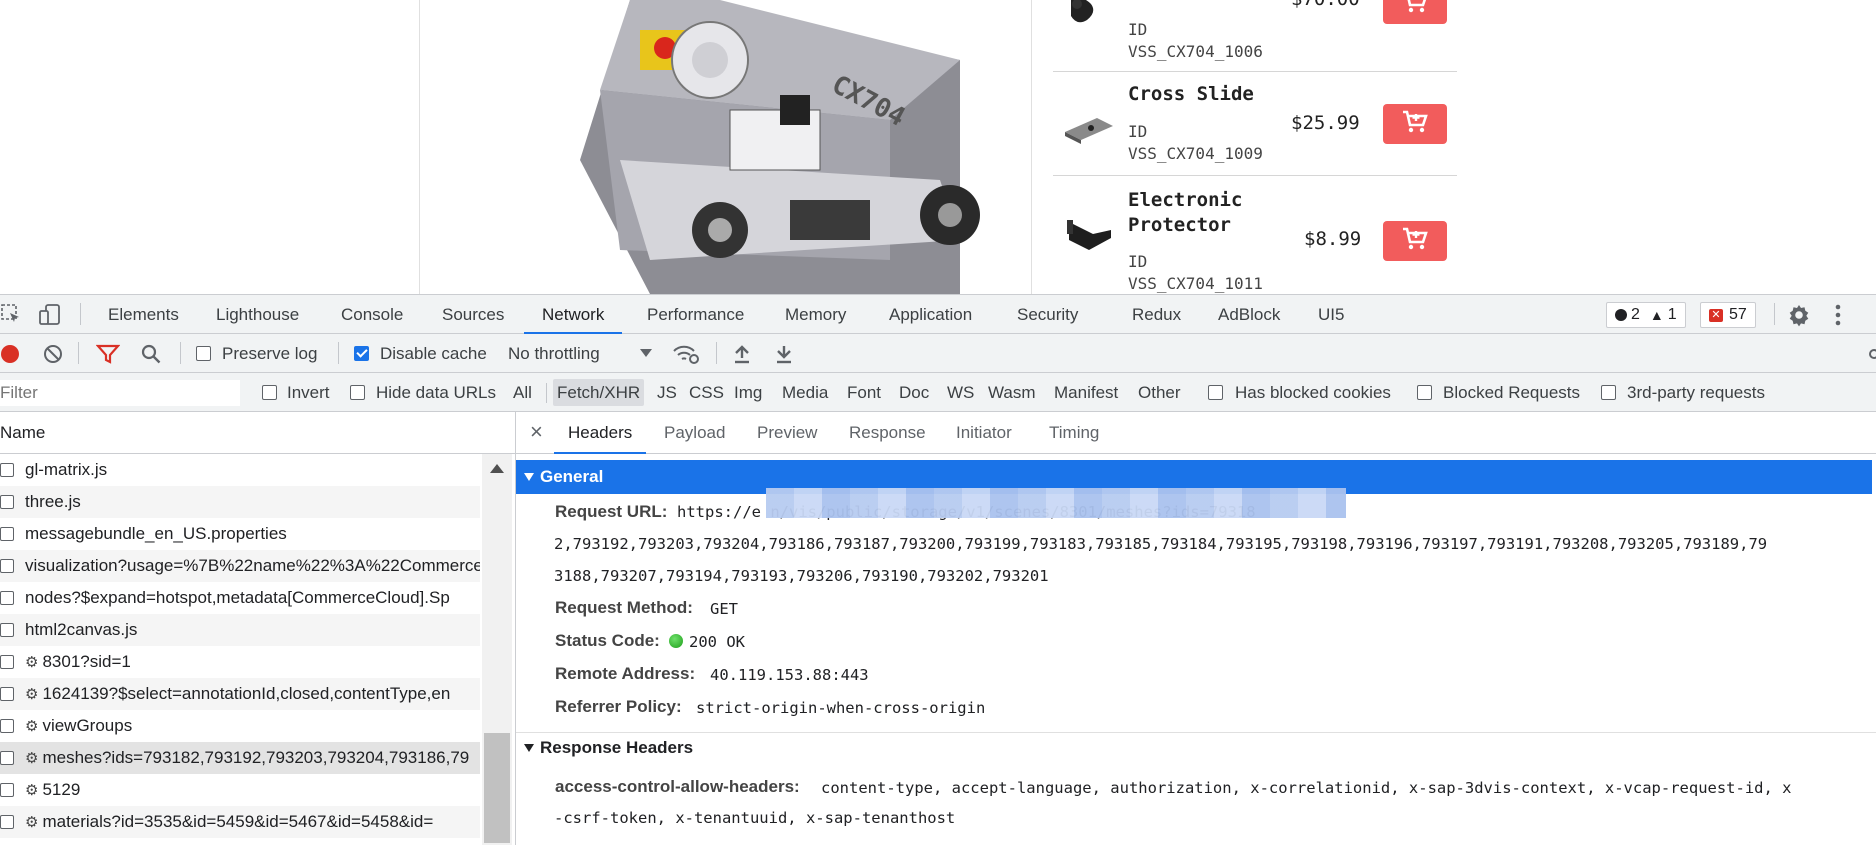  What do you see at coordinates (695, 314) in the screenshot?
I see `tab-performance: Performance` at bounding box center [695, 314].